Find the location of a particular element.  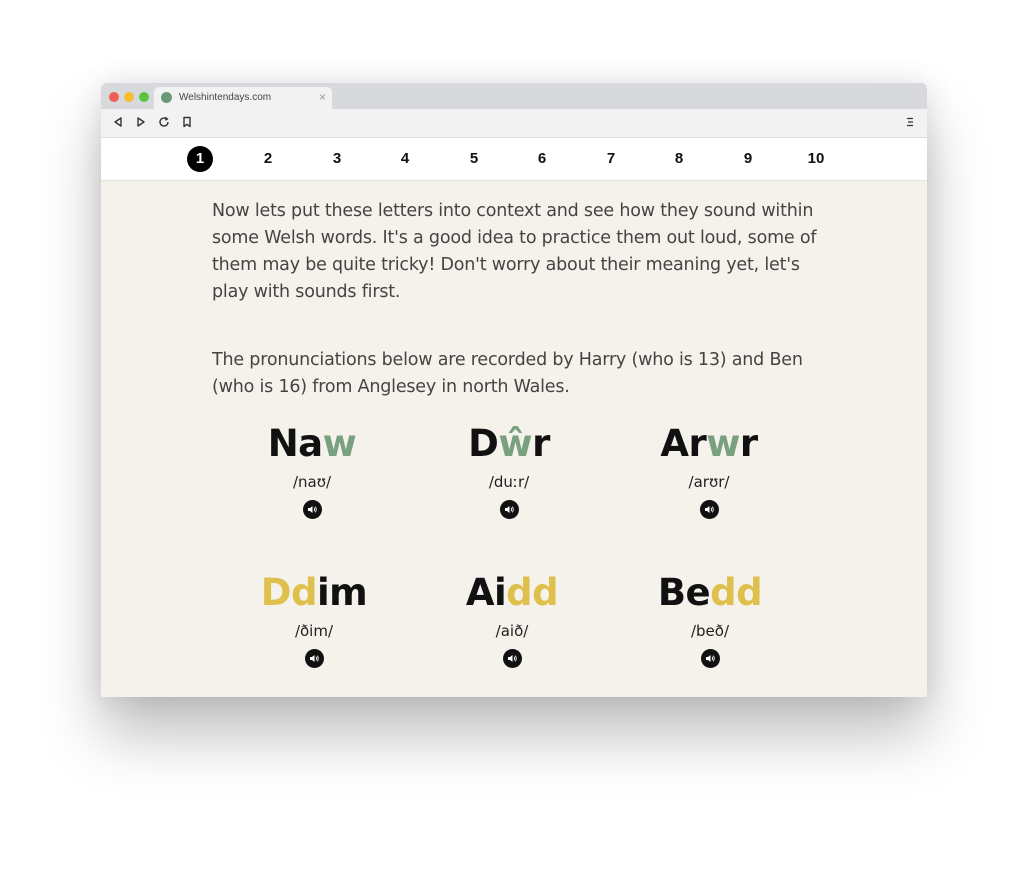

word-card-aidd: Aidd /aið/ is located at coordinates (512, 620).